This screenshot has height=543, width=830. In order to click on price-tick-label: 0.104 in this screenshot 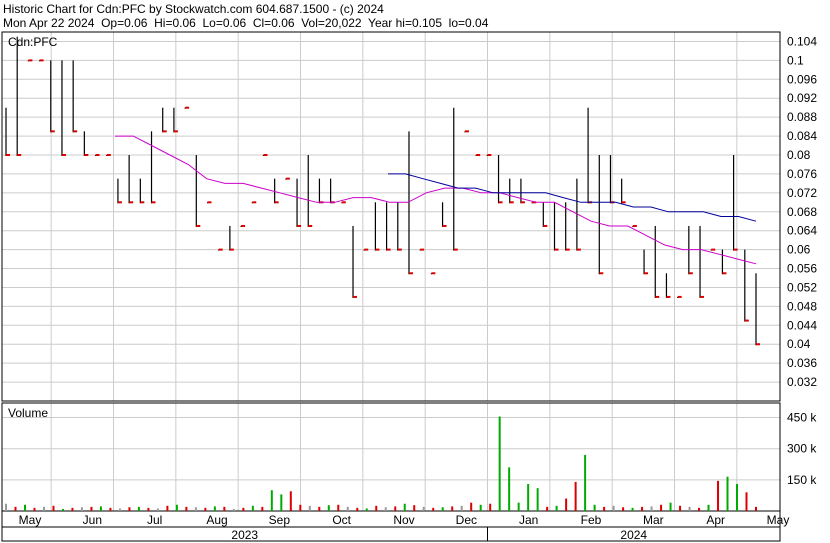, I will do `click(802, 41)`.